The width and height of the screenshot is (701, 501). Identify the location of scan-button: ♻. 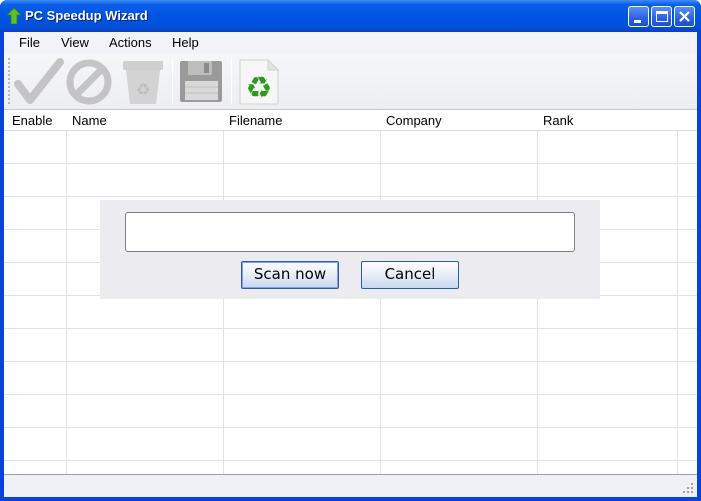
(260, 81).